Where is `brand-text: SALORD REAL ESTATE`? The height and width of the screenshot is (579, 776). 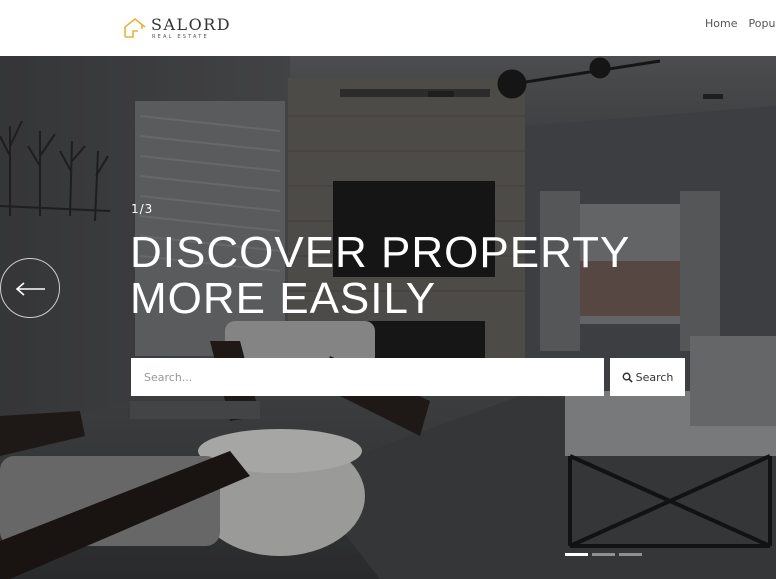
brand-text: SALORD REAL ESTATE is located at coordinates (191, 27).